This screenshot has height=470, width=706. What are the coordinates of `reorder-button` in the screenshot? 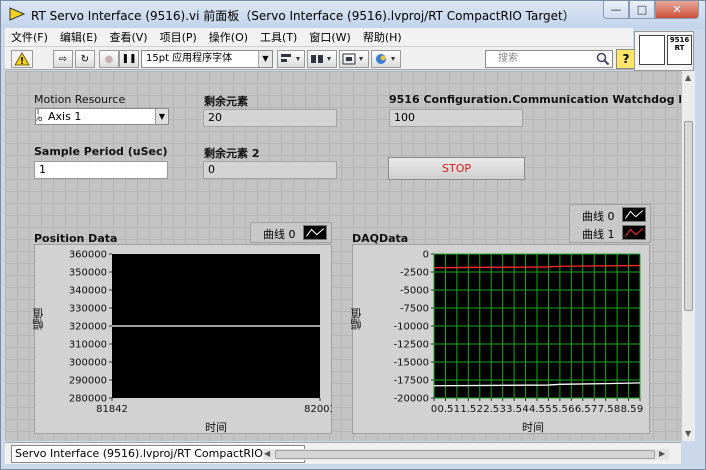 It's located at (386, 59).